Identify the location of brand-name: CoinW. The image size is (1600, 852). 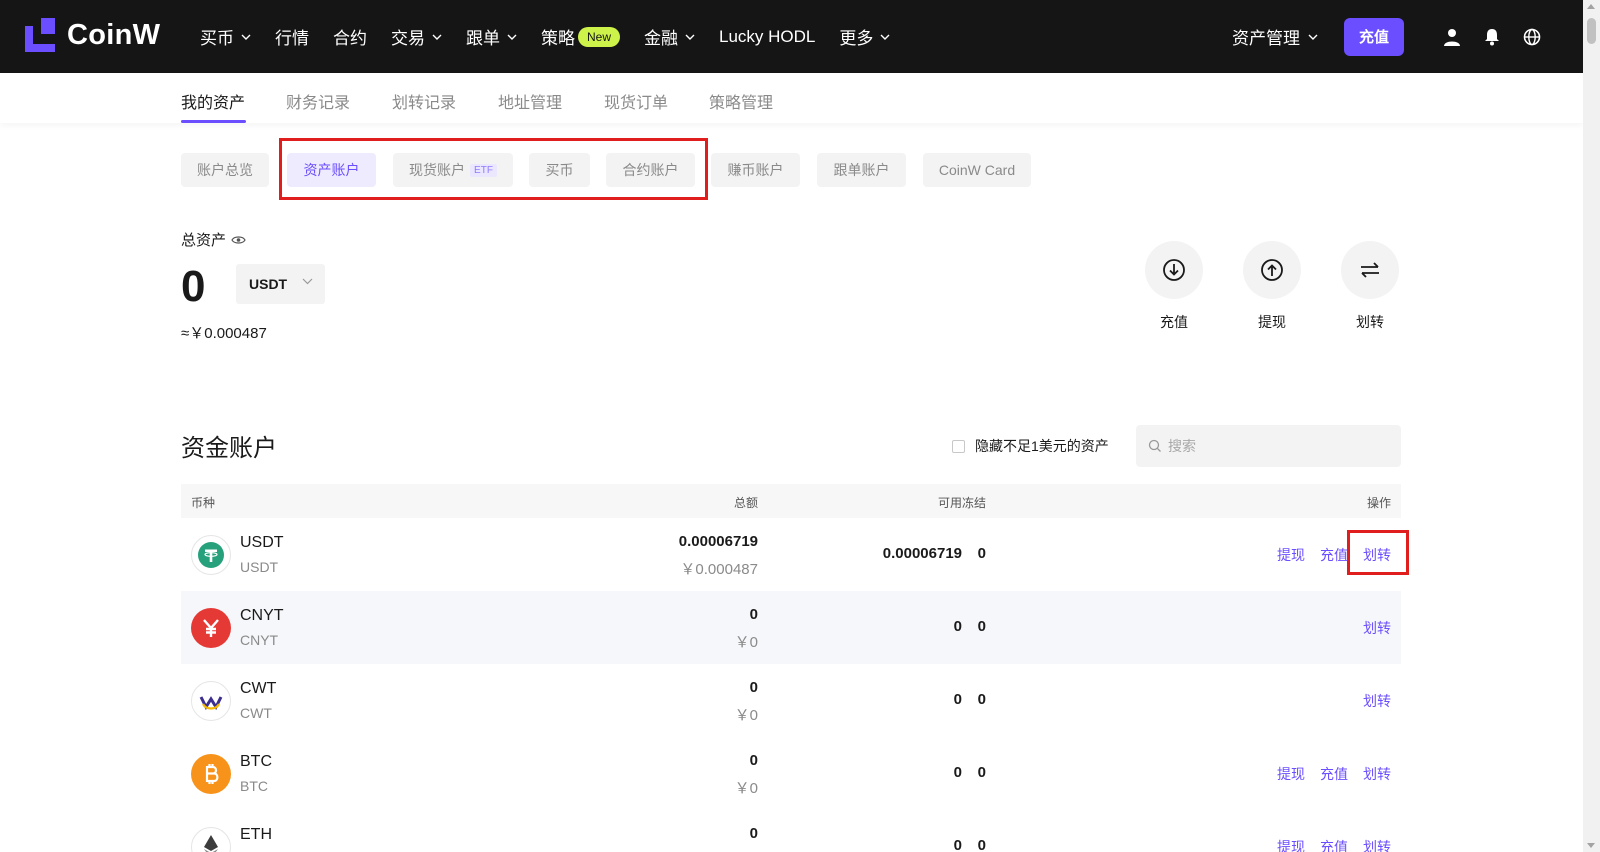
(114, 34).